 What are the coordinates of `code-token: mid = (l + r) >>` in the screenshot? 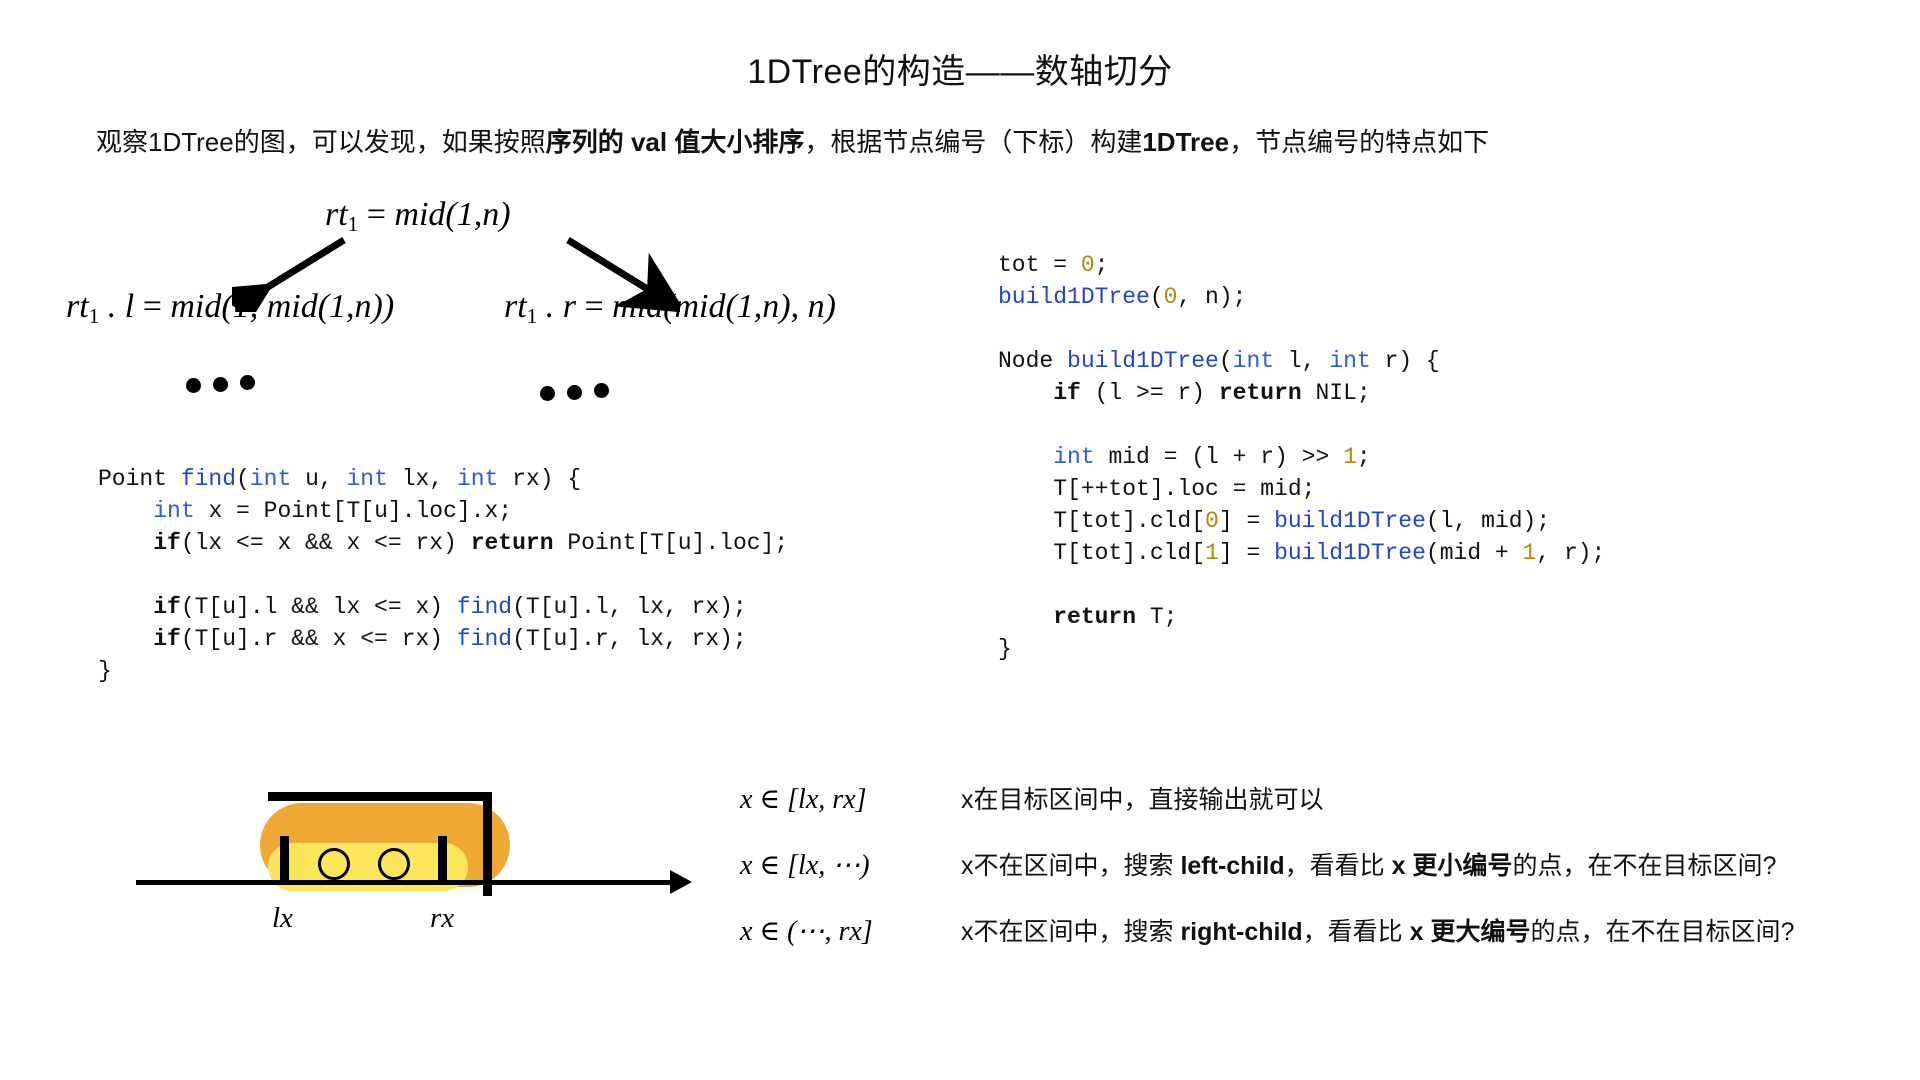 It's located at (1219, 457).